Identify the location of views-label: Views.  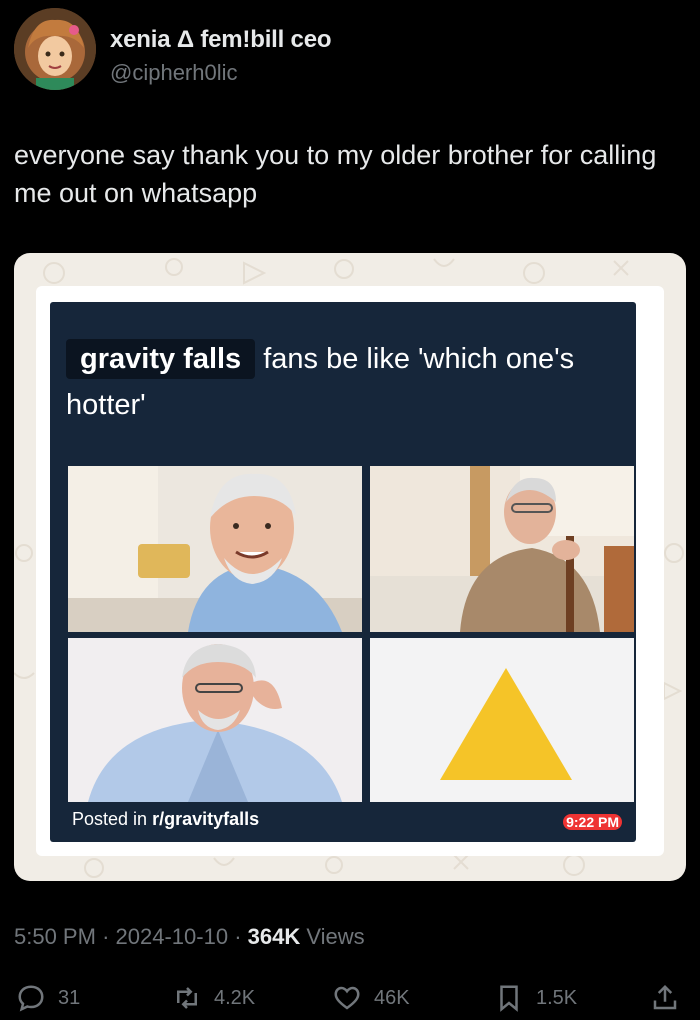
(335, 936).